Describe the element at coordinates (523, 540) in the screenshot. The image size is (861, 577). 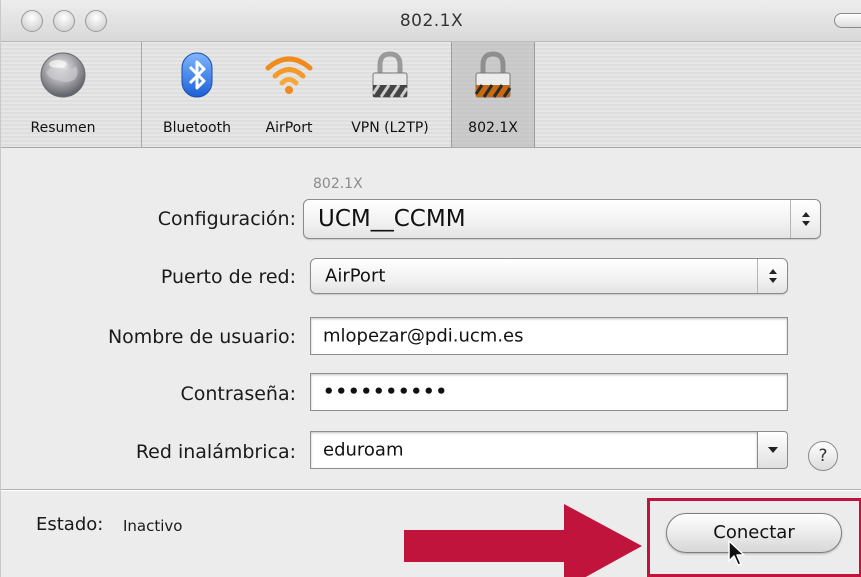
I see `annotation-arrow-icon` at that location.